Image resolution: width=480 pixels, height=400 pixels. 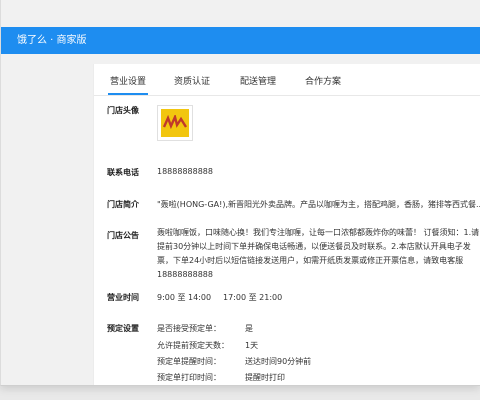 What do you see at coordinates (123, 235) in the screenshot?
I see `notice-label: 门店公告` at bounding box center [123, 235].